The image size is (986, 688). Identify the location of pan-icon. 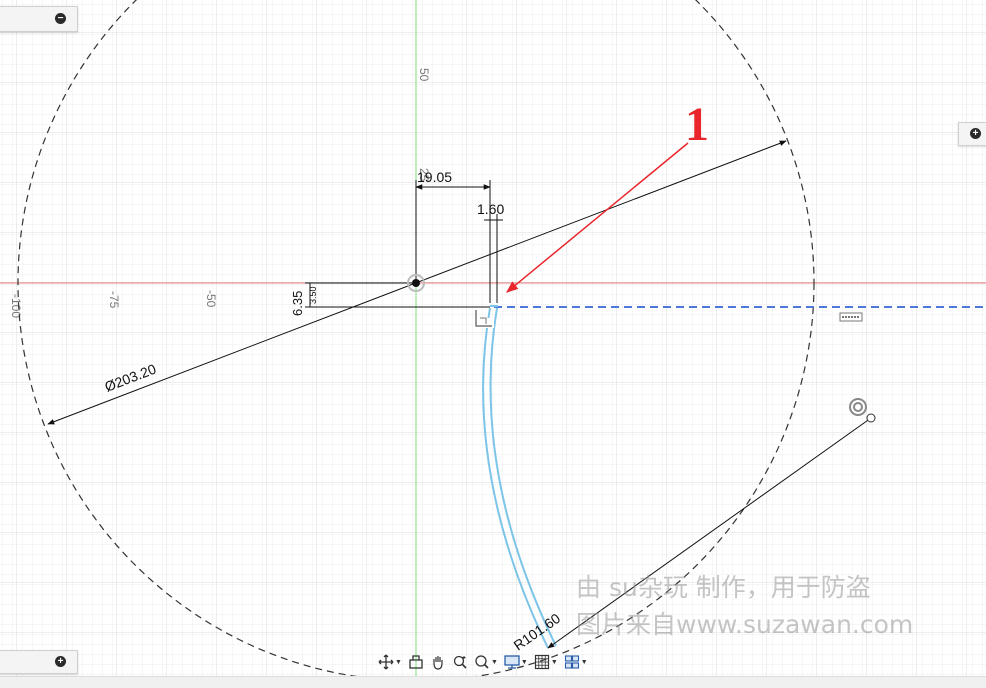
(438, 662).